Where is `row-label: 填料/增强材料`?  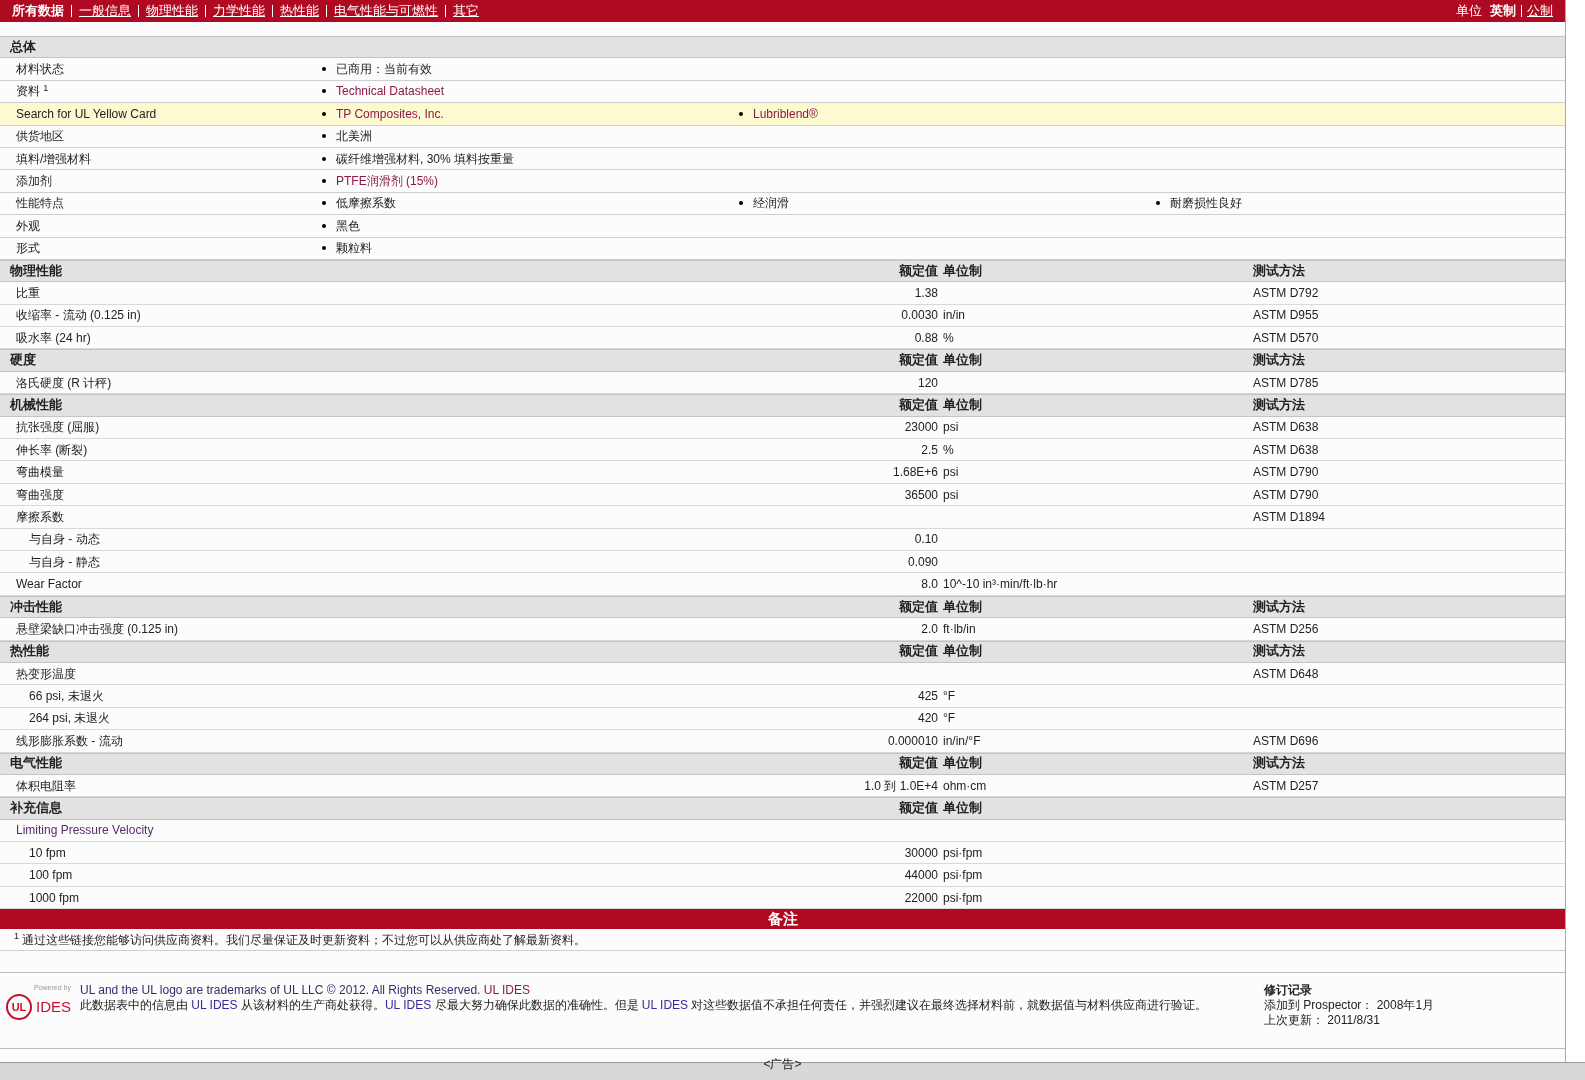 row-label: 填料/增强材料 is located at coordinates (54, 159).